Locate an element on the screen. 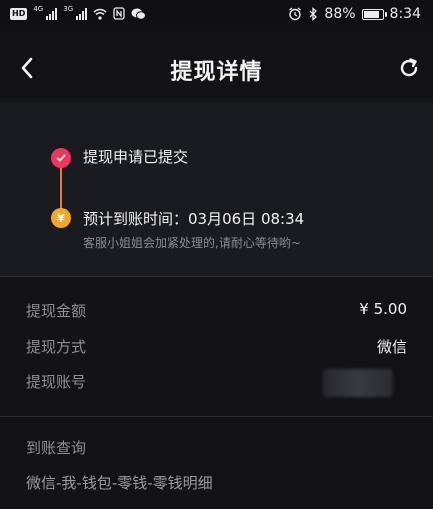 The width and height of the screenshot is (433, 509). battery-fill is located at coordinates (371, 14).